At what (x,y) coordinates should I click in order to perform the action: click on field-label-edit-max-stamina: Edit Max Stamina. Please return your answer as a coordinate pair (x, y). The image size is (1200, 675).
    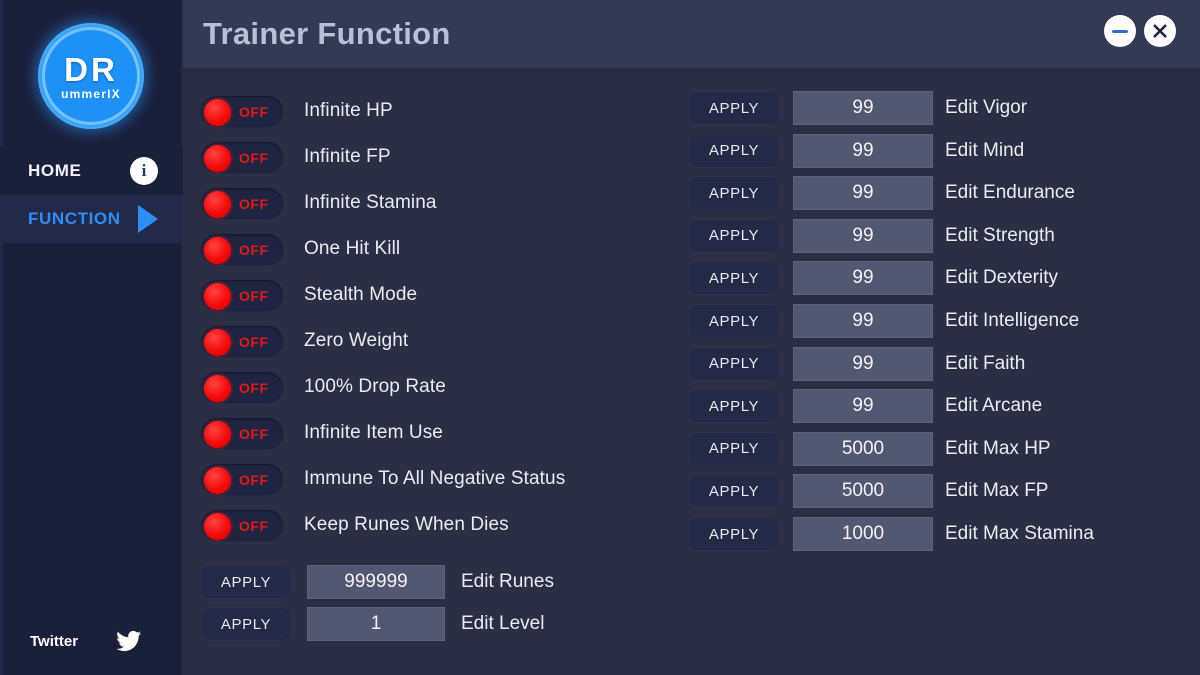
    Looking at the image, I should click on (1019, 533).